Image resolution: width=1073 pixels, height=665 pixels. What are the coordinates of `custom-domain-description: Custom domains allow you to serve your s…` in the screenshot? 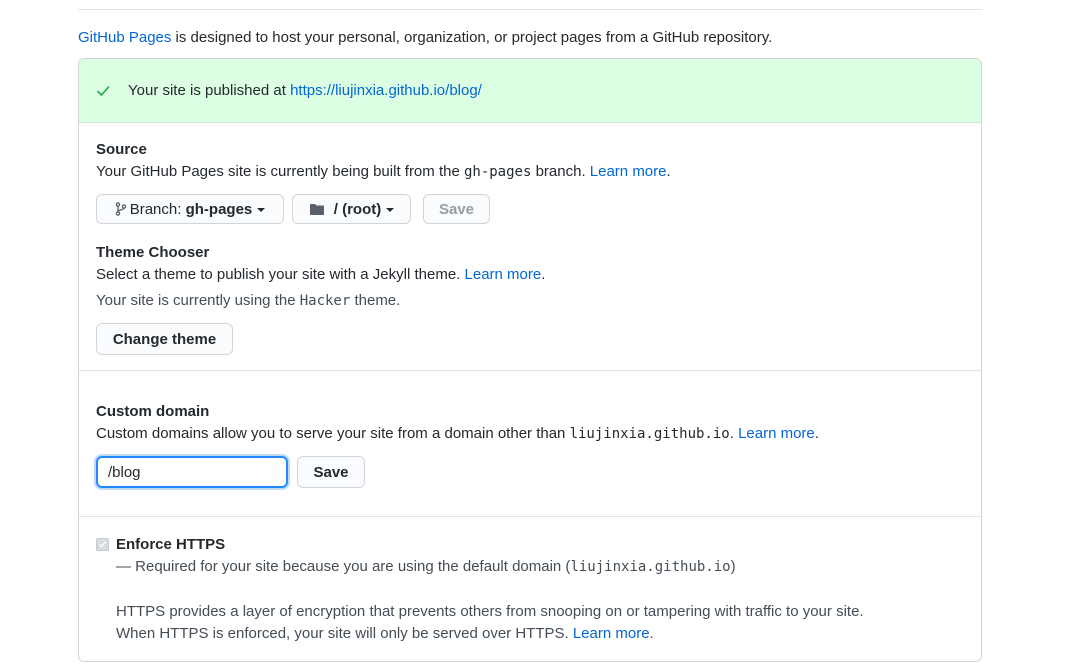 It's located at (457, 434).